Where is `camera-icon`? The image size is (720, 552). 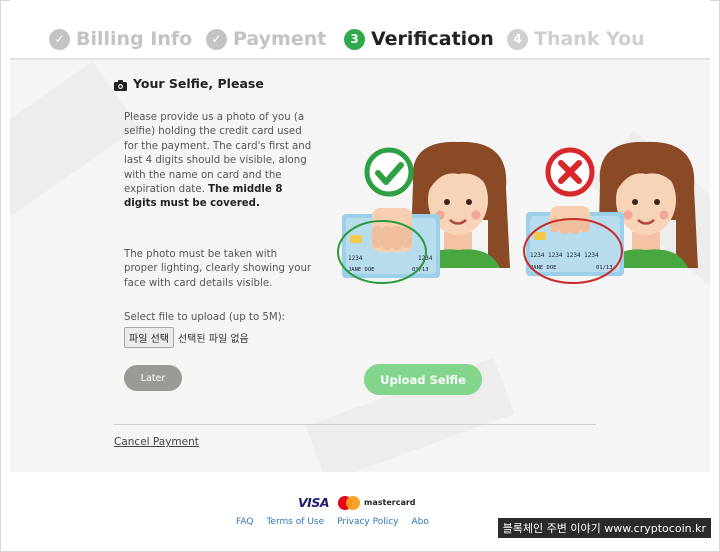
camera-icon is located at coordinates (120, 85).